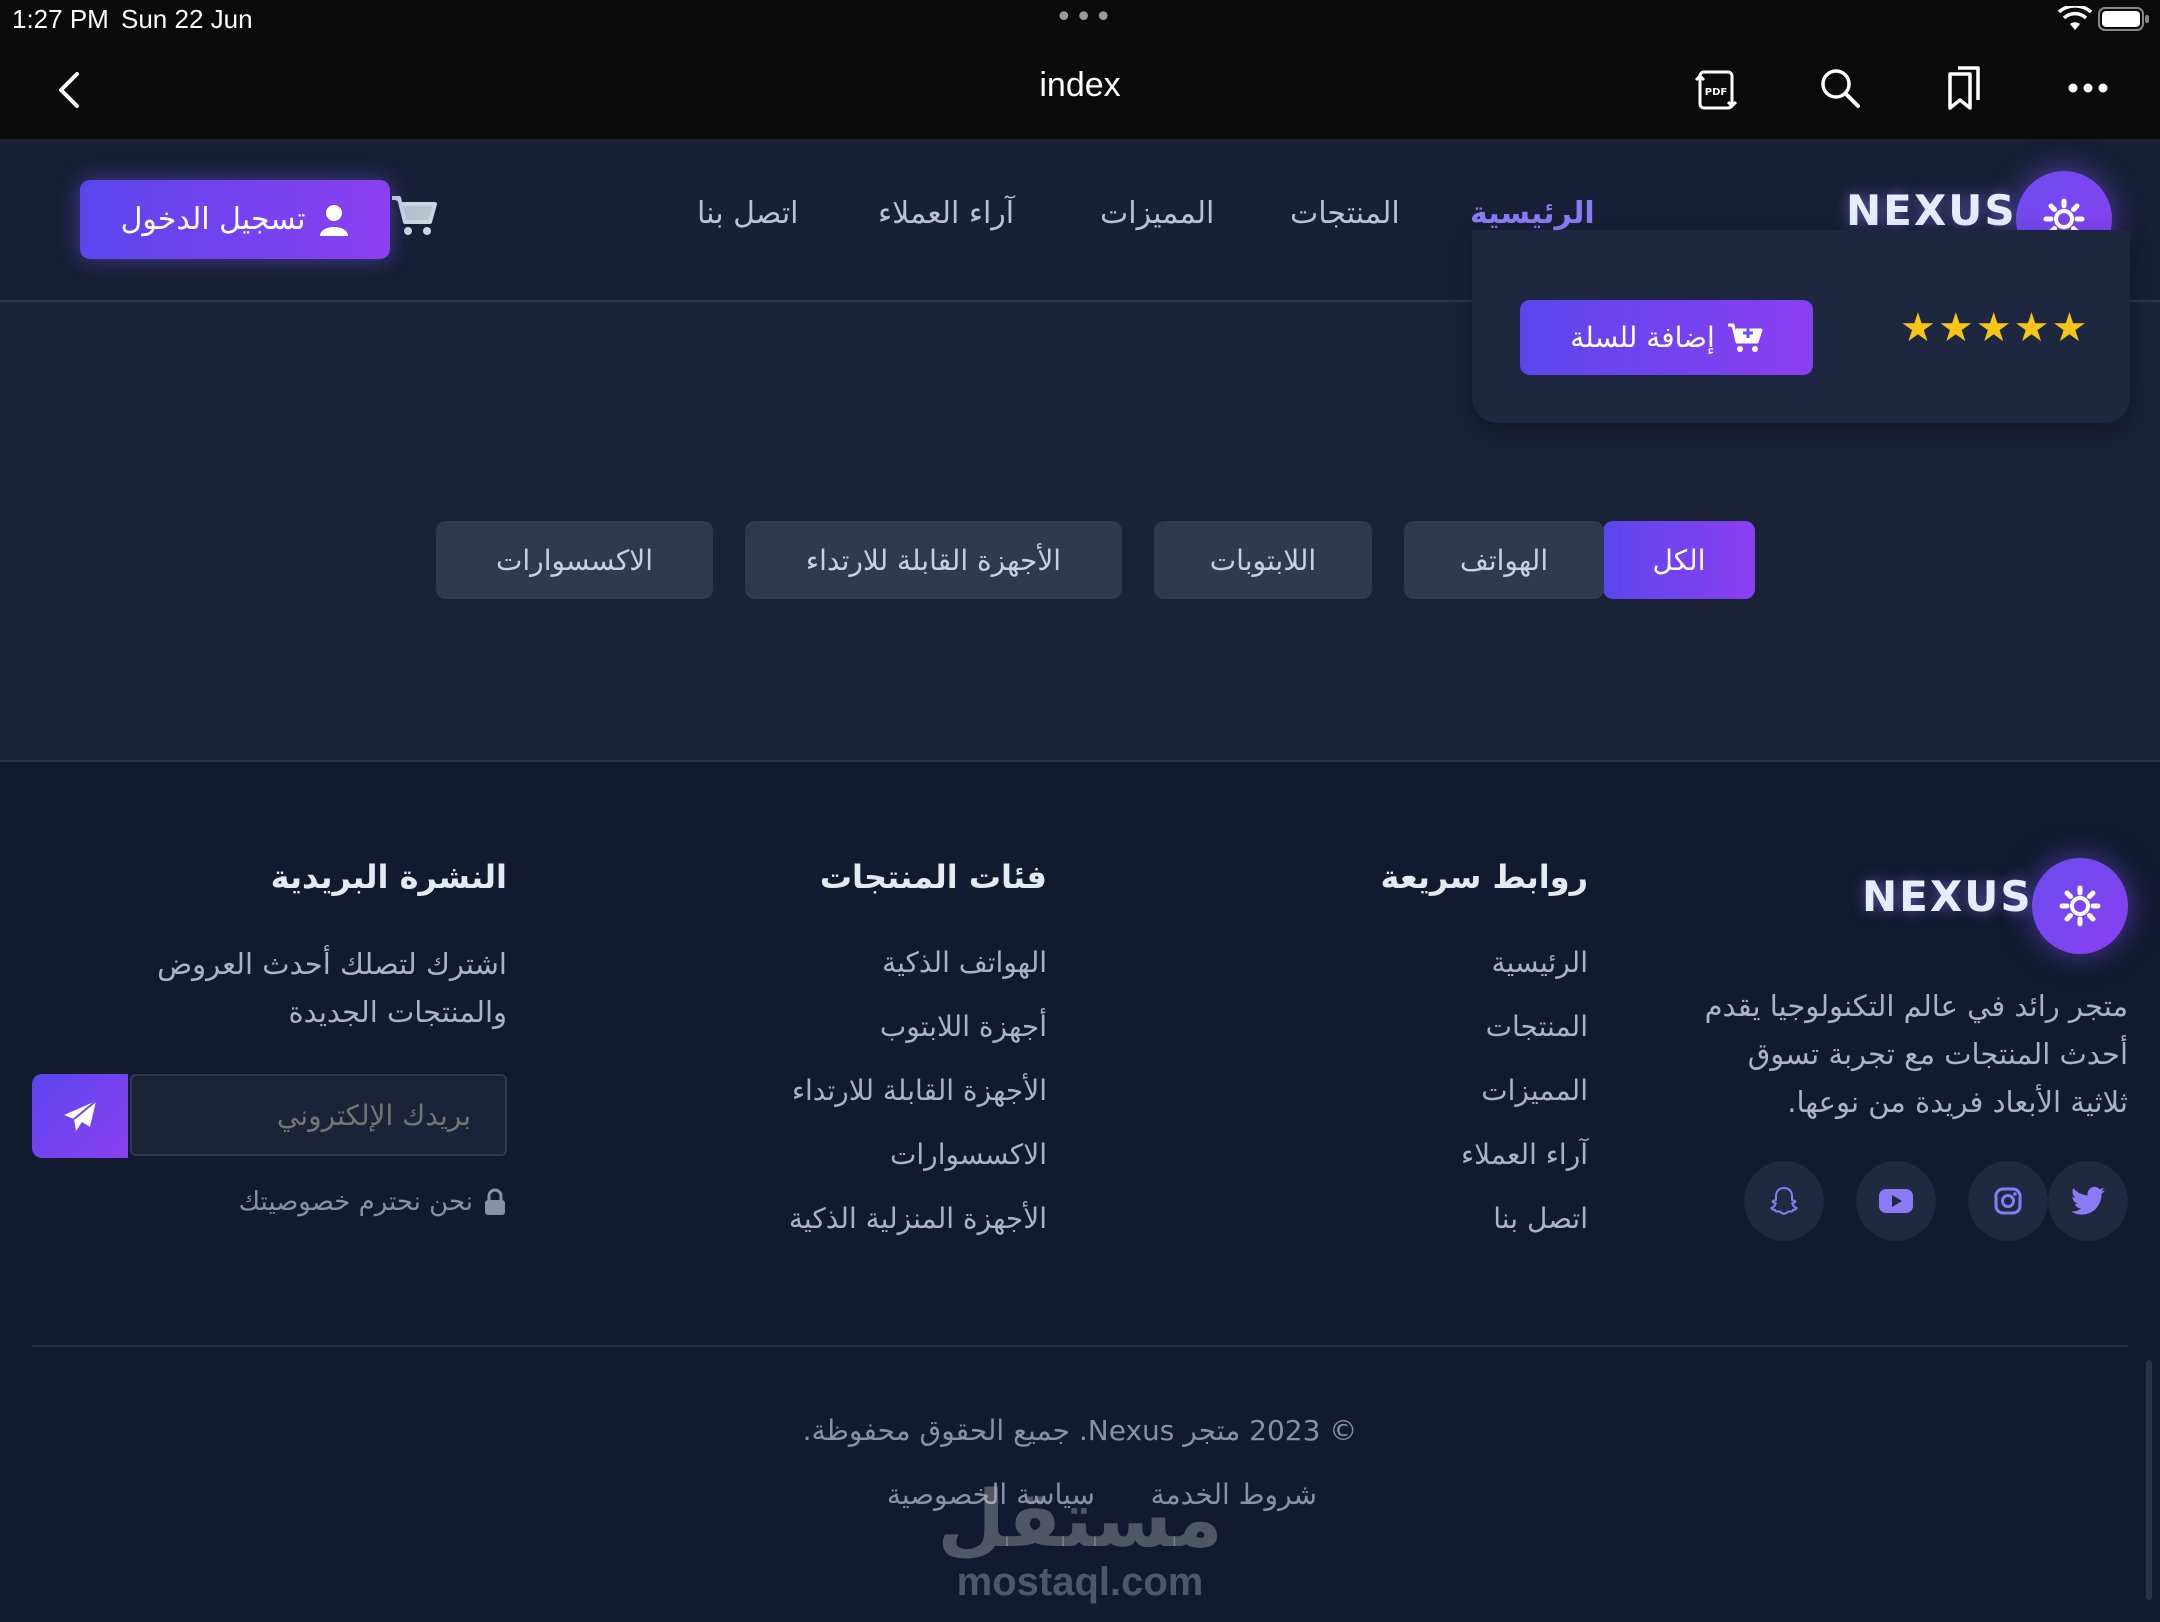 The image size is (2160, 1622). What do you see at coordinates (1931, 210) in the screenshot?
I see `brand-name: NEXUS` at bounding box center [1931, 210].